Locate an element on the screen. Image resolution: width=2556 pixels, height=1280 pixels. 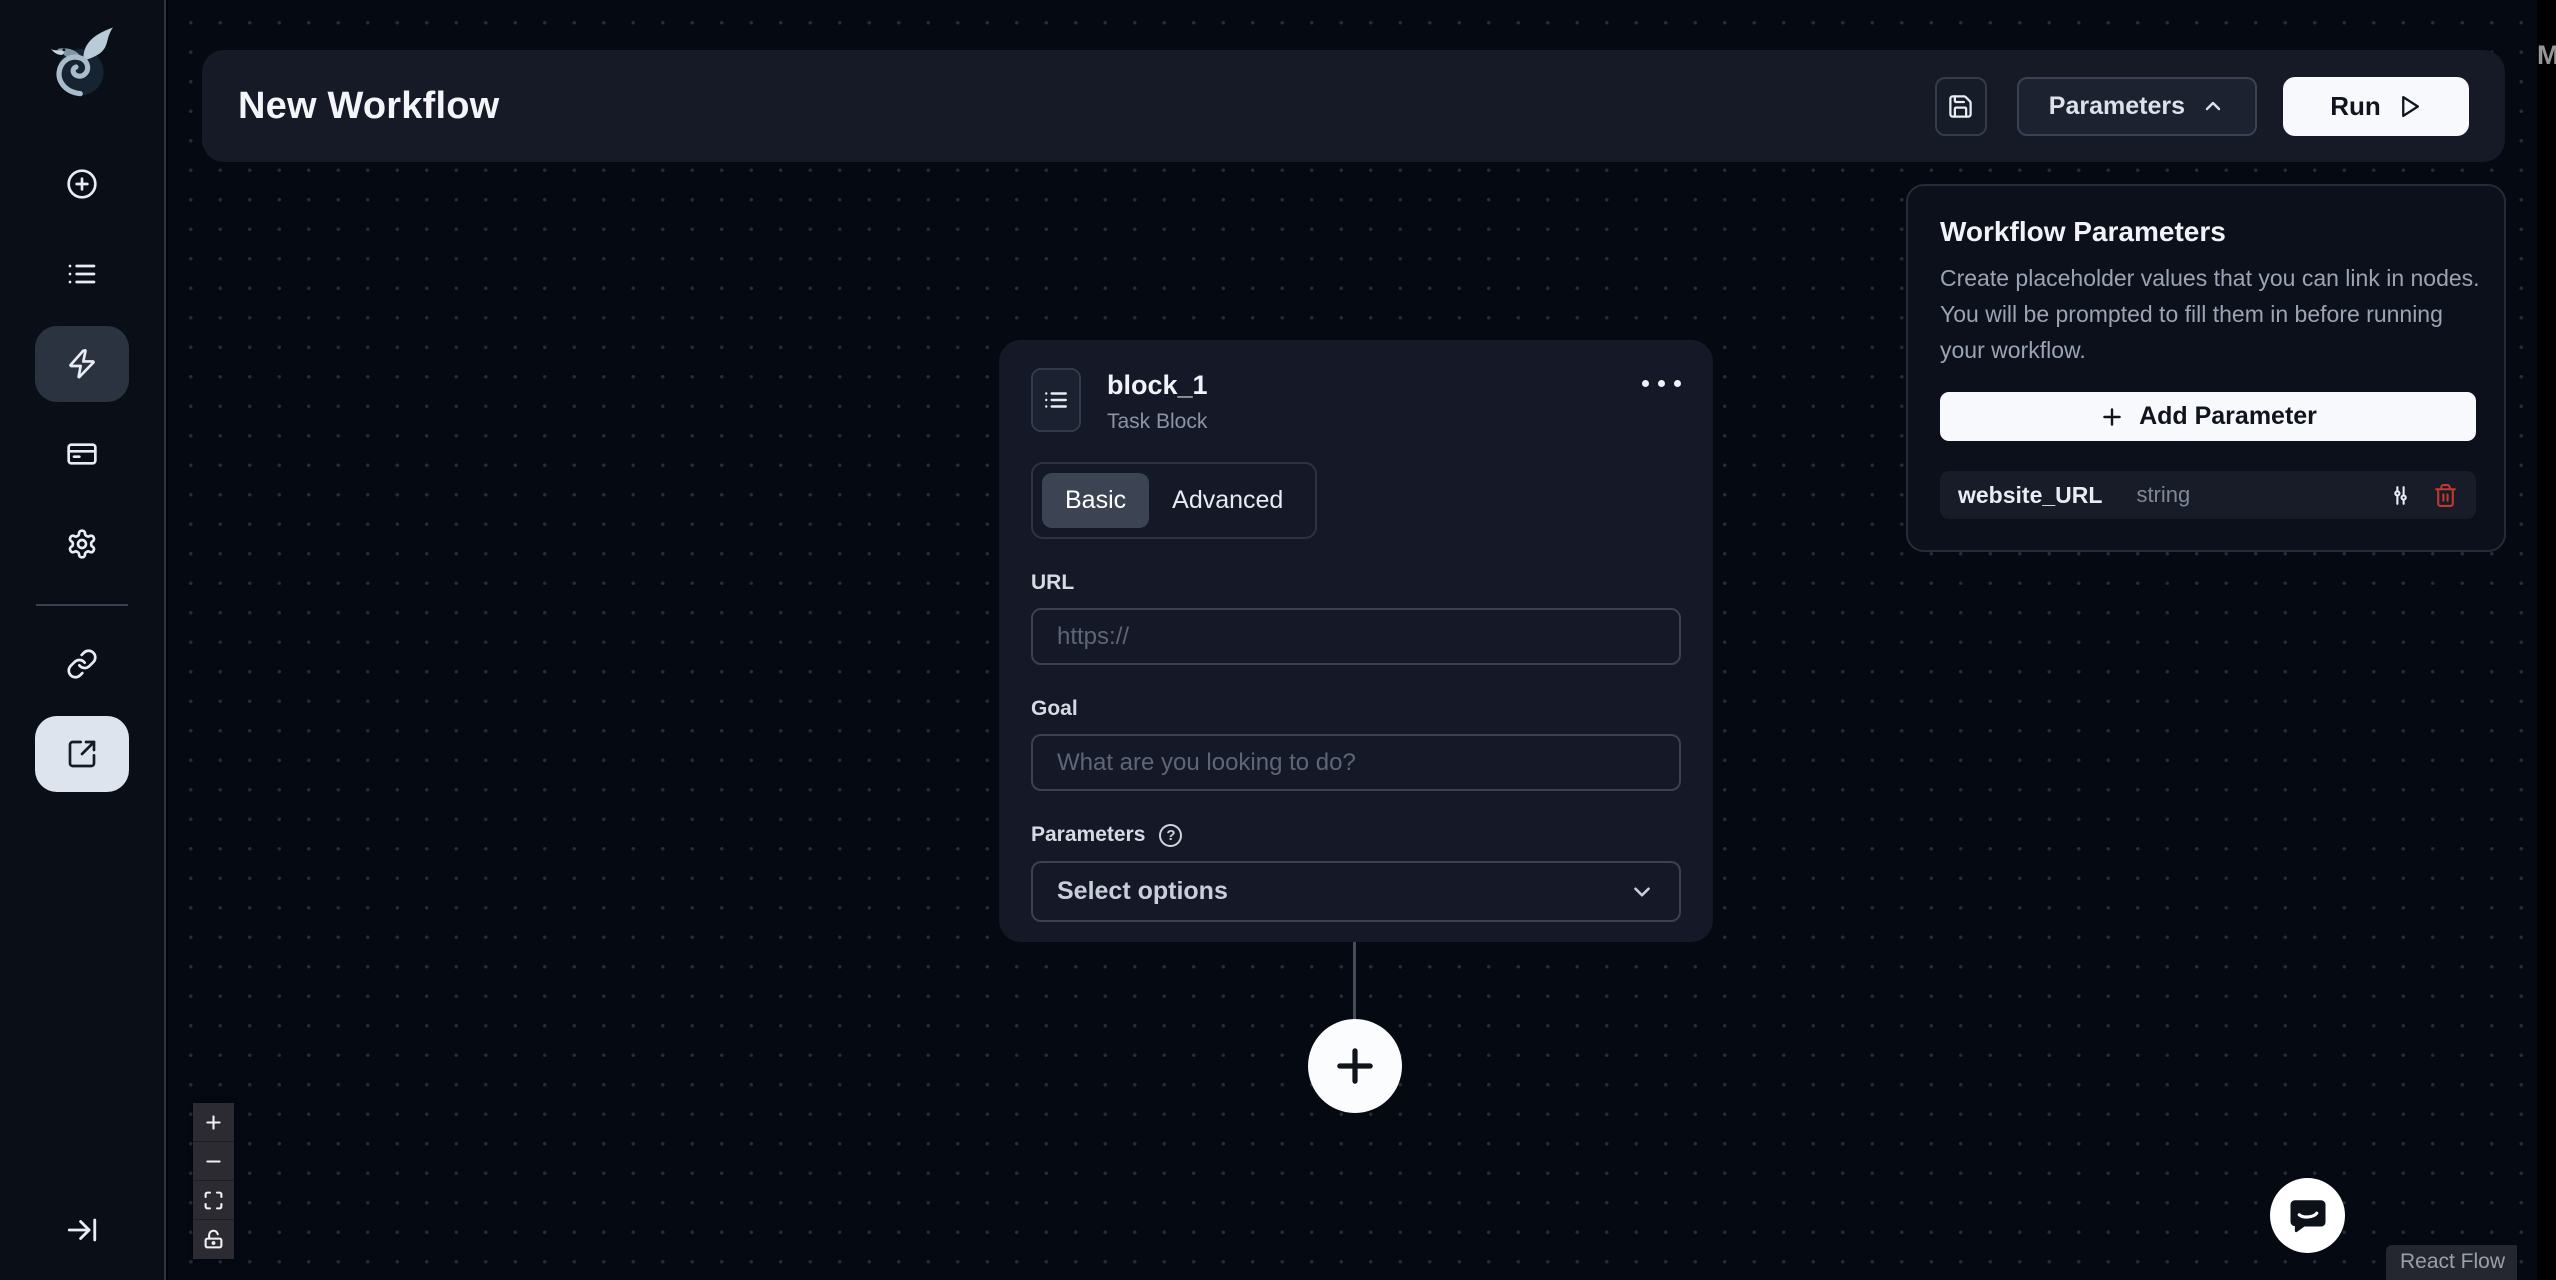
chat-bubble-icon is located at coordinates (2307, 1215).